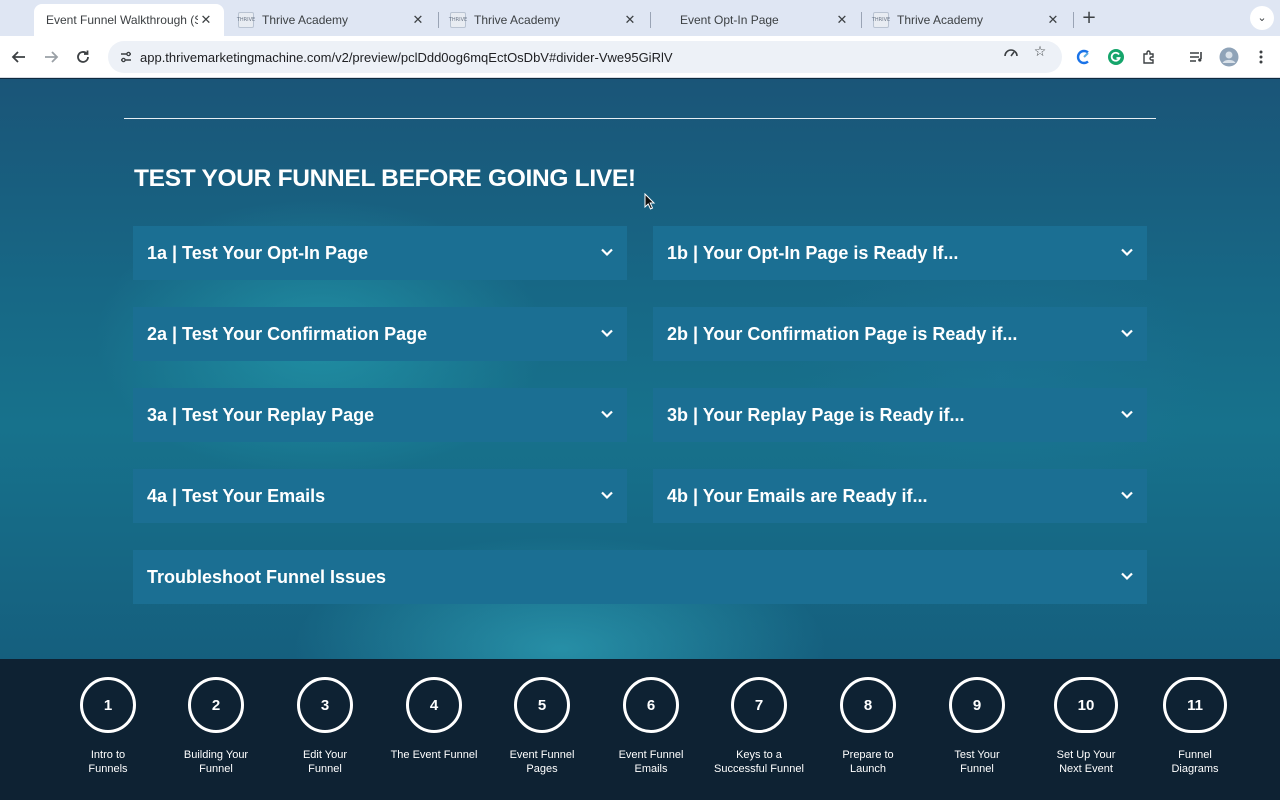 The image size is (1280, 800). I want to click on step-label: Funnel Diagrams, so click(1195, 762).